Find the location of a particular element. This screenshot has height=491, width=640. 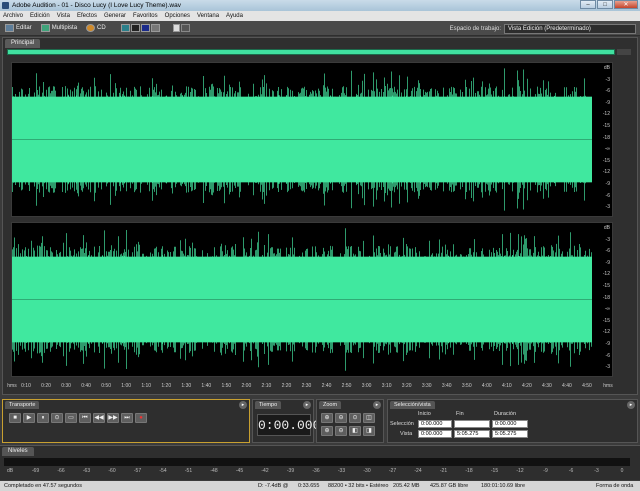

view-duration-field: 5:05.275 is located at coordinates (510, 434).